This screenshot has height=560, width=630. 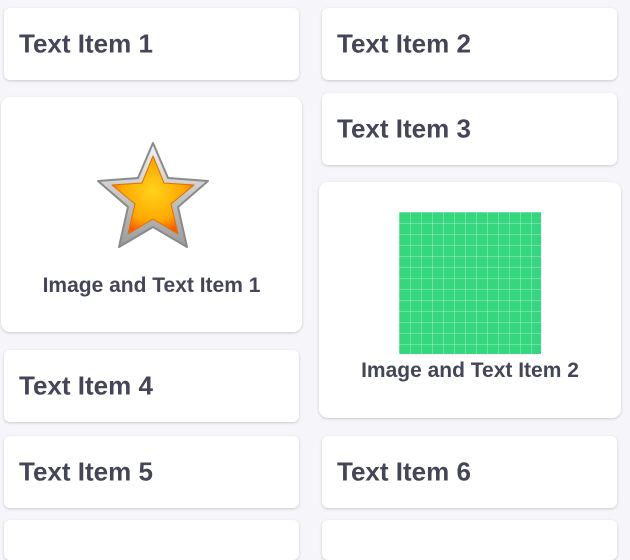 What do you see at coordinates (86, 471) in the screenshot?
I see `list-item-label: Text Item 5` at bounding box center [86, 471].